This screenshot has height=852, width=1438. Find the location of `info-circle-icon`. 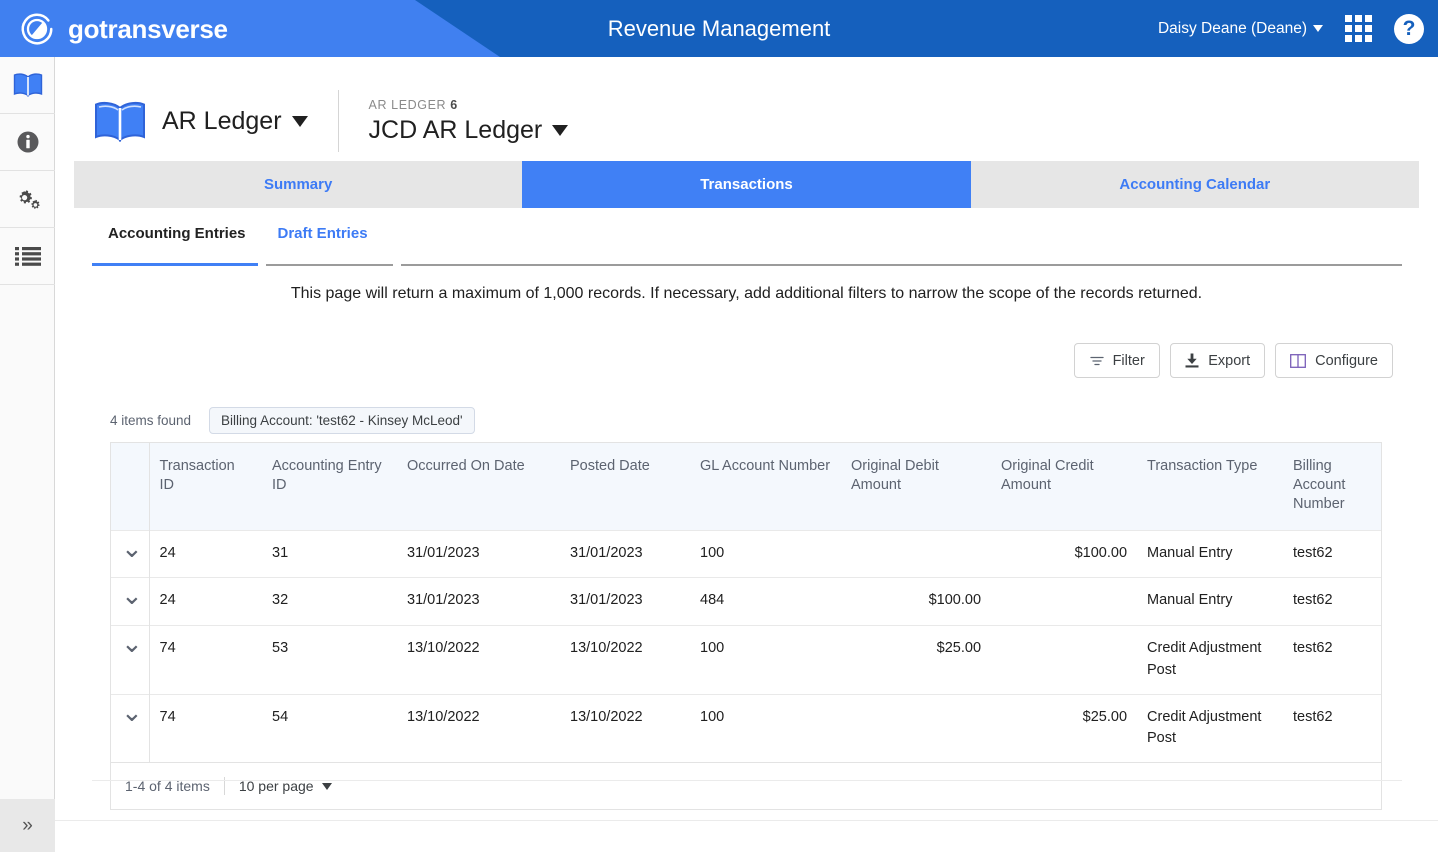

info-circle-icon is located at coordinates (27, 142).